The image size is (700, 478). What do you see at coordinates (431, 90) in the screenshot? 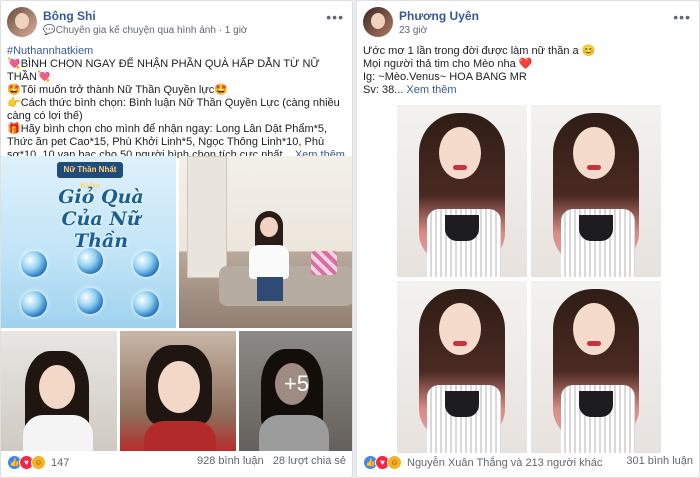
I see `see-more-link: Xem thêm` at bounding box center [431, 90].